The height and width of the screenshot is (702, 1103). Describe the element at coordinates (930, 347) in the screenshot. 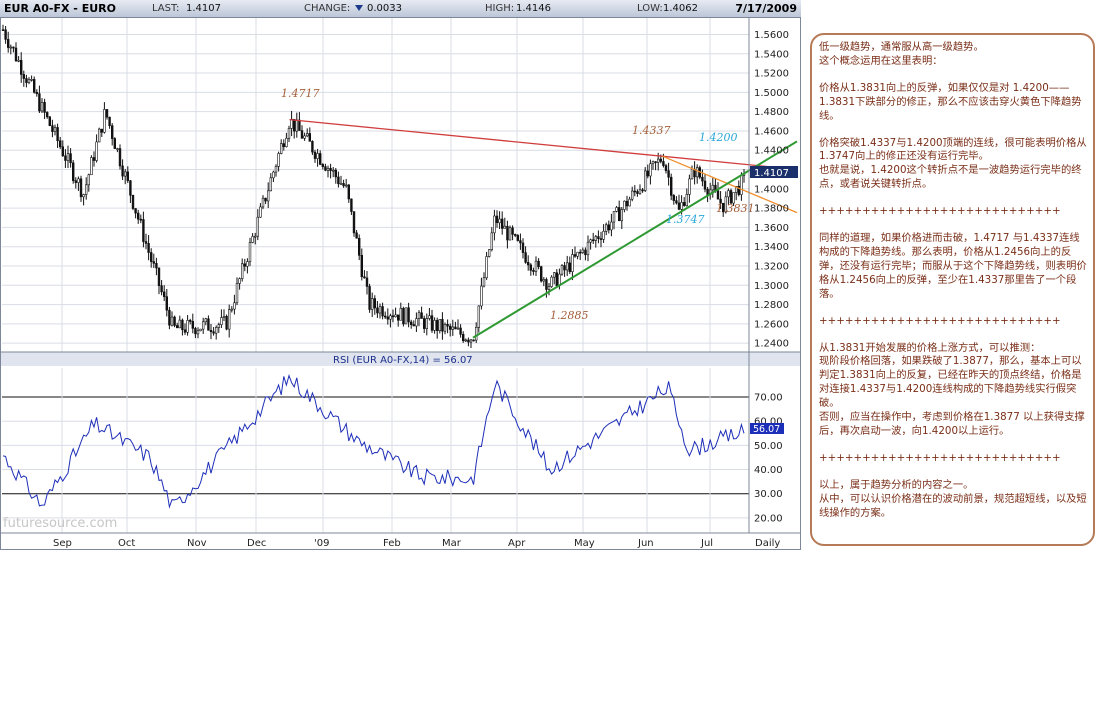

I see `note-line: 从1.3831开始发展的价格上涨方式，可以推测：` at that location.